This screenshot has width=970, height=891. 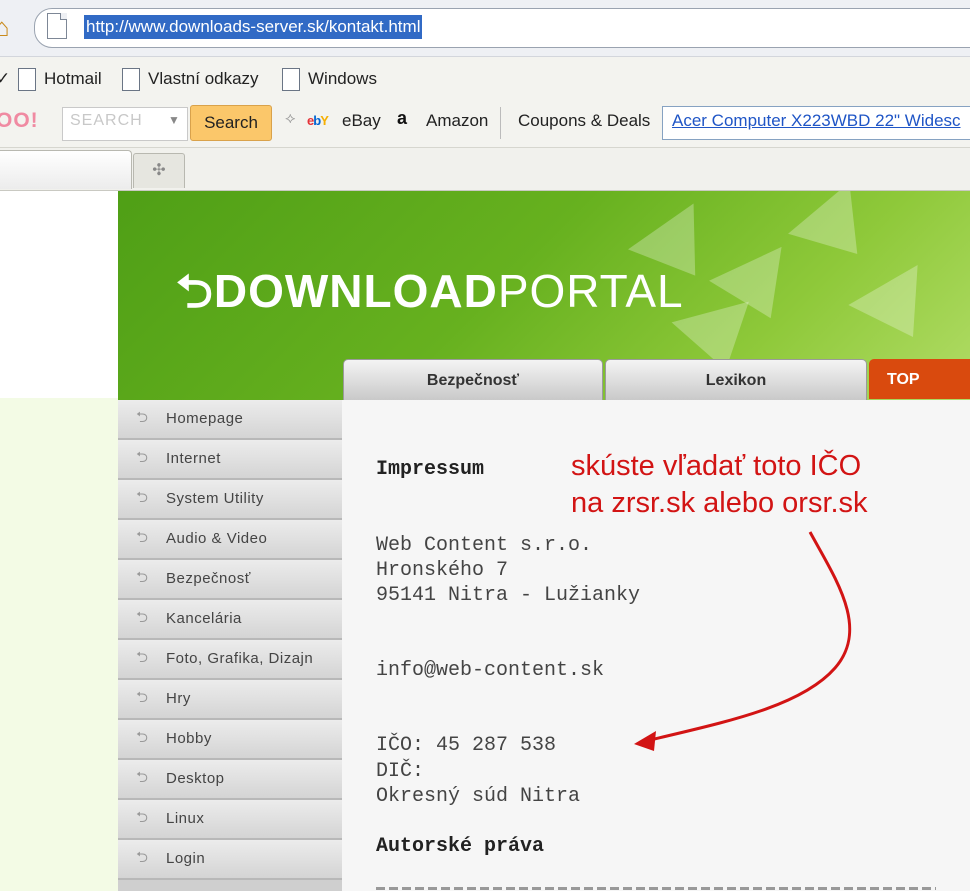 I want to click on sidebar-item-system-utility: ⮌ System Utility, so click(x=230, y=500).